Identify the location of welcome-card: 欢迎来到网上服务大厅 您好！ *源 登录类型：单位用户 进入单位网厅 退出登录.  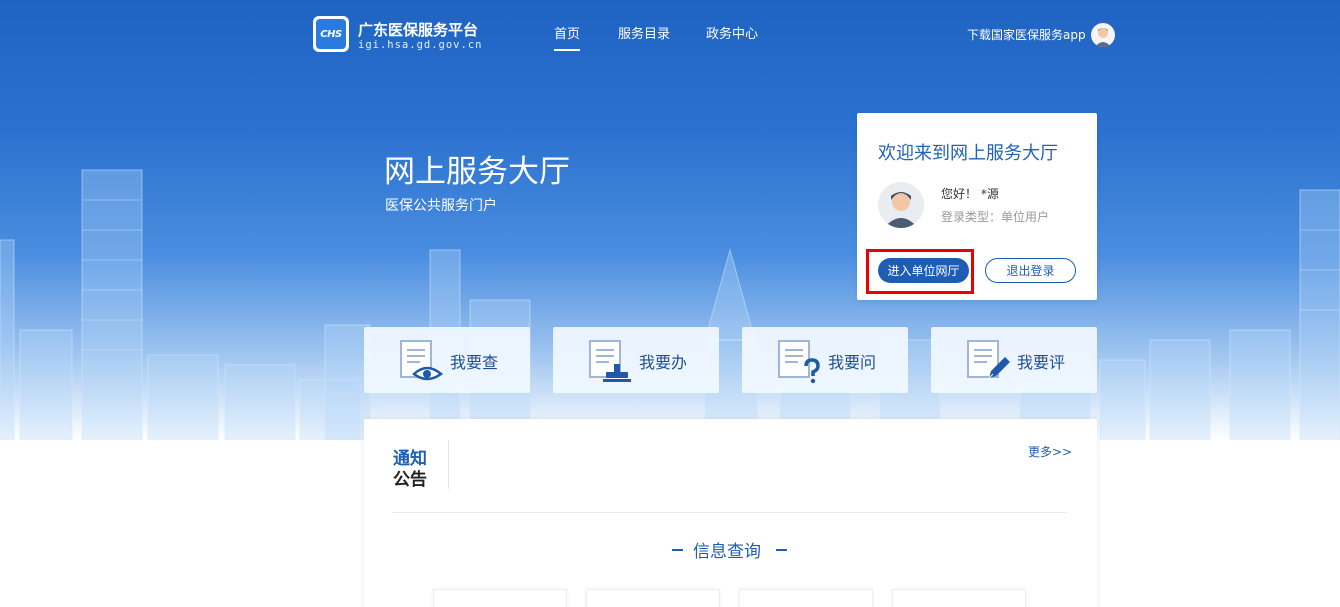
(977, 206).